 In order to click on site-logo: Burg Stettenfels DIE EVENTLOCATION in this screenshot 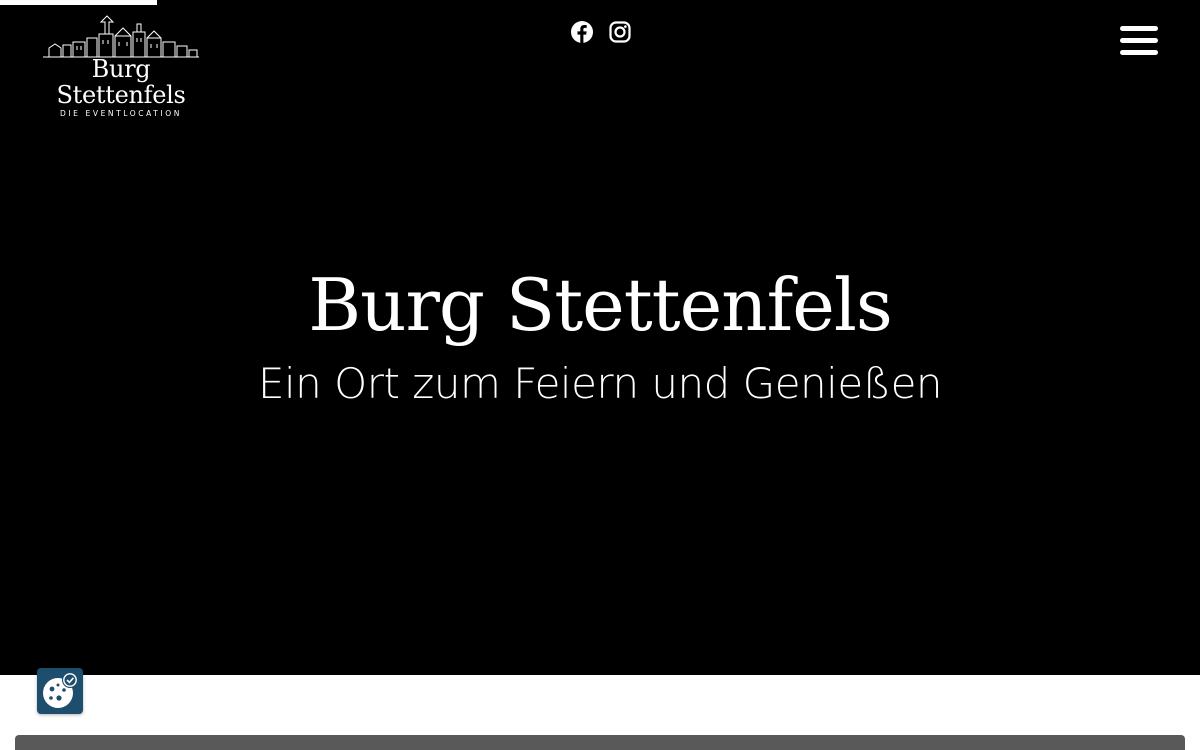, I will do `click(121, 66)`.